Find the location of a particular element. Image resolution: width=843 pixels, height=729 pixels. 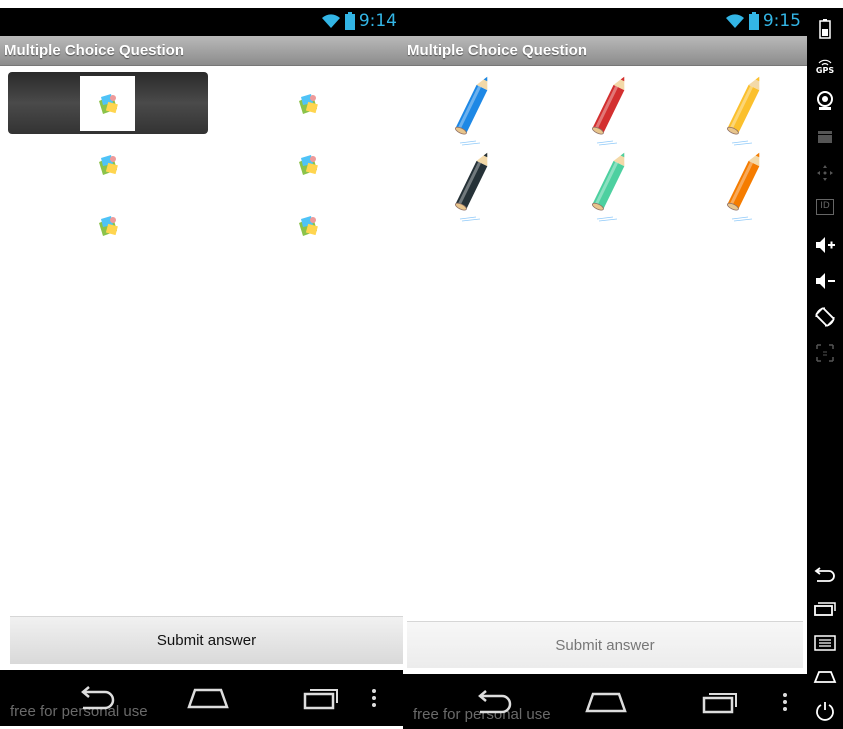

scale-icon is located at coordinates (825, 353).